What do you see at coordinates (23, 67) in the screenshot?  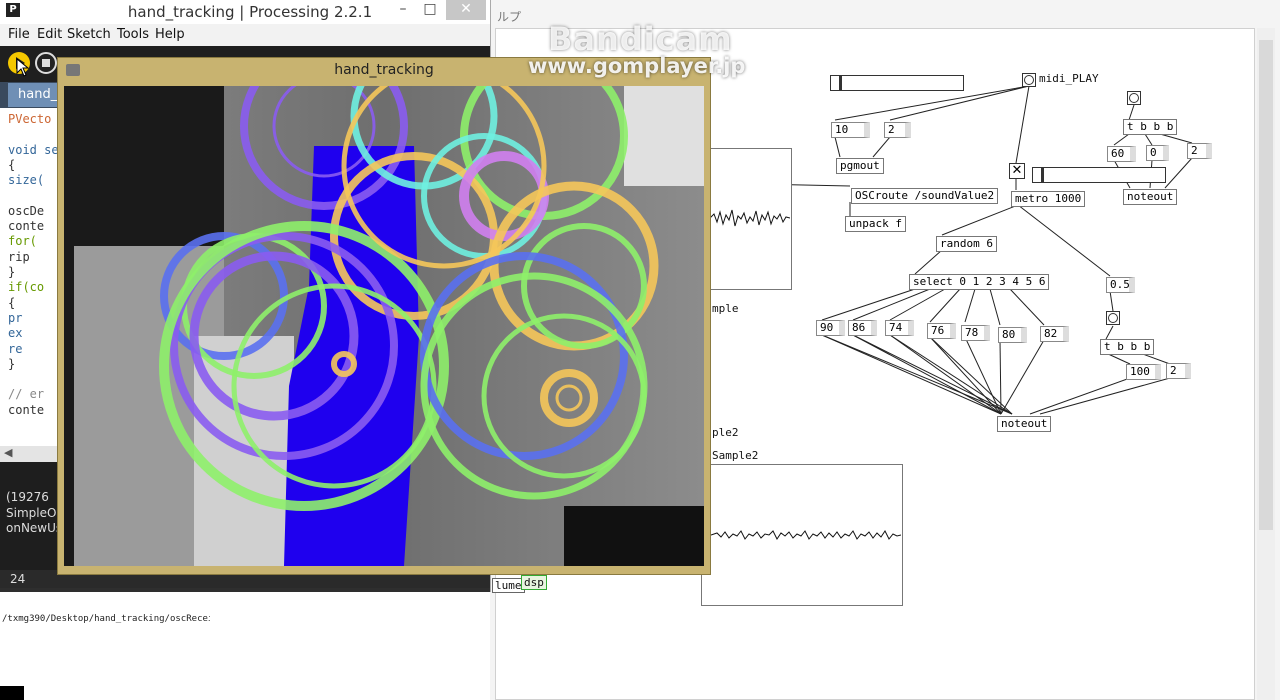 I see `mouse-cursor-icon` at bounding box center [23, 67].